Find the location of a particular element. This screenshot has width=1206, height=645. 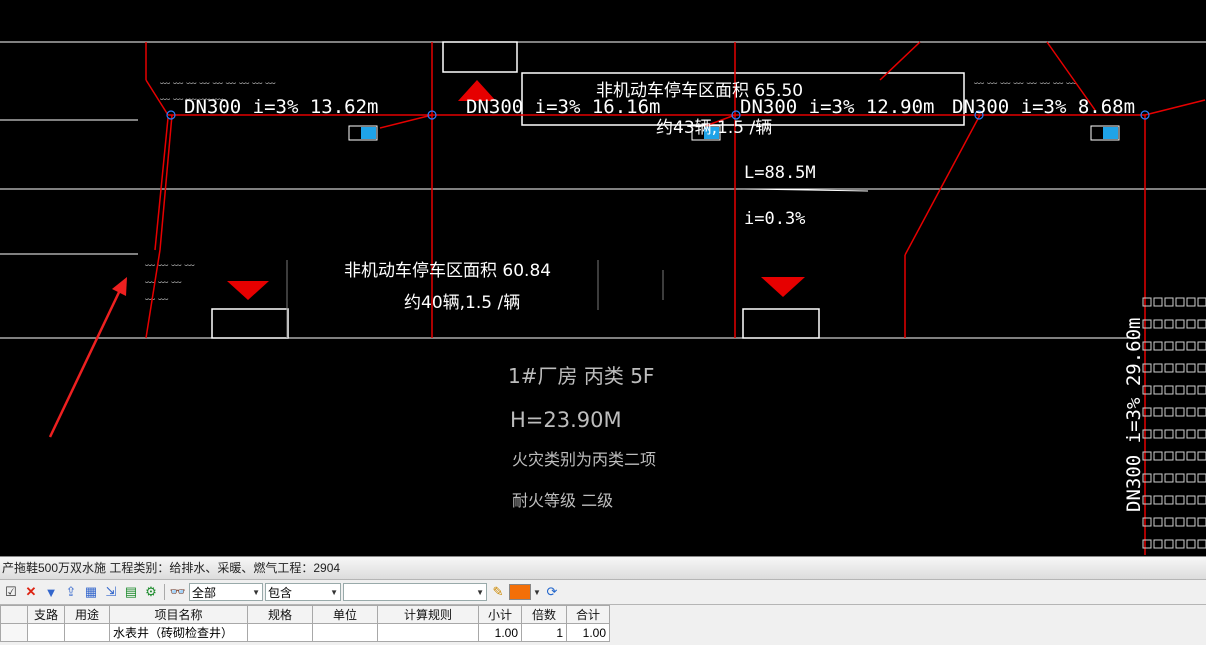

table-row: 水表井（砖砌检查井） 1.00 1 1.00 is located at coordinates (305, 632).